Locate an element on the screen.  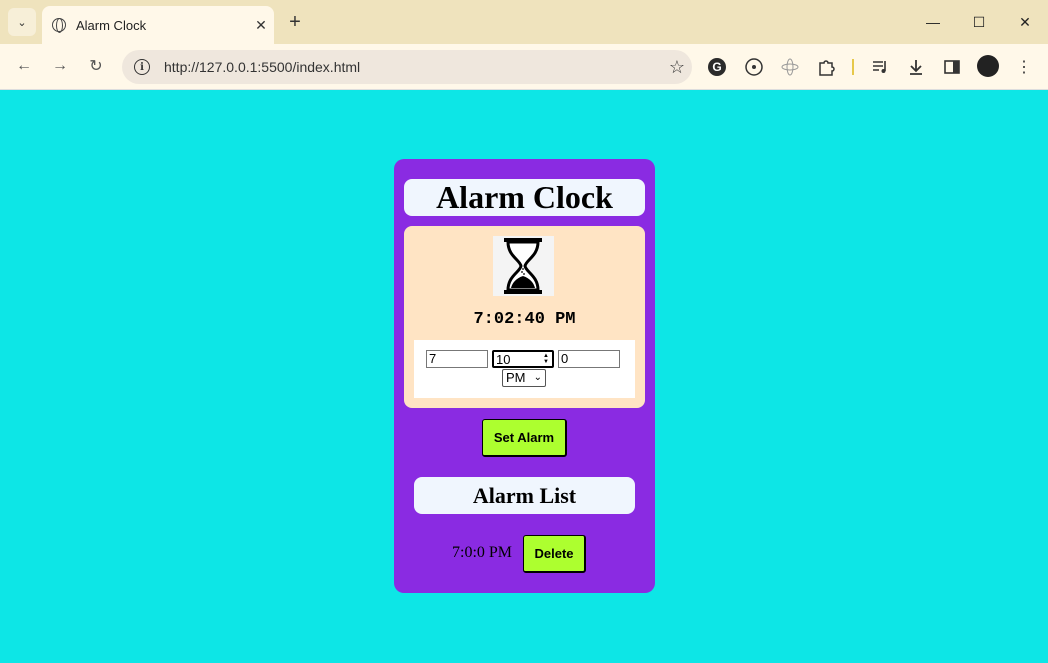
reload-icon: ↻ is located at coordinates (96, 66).